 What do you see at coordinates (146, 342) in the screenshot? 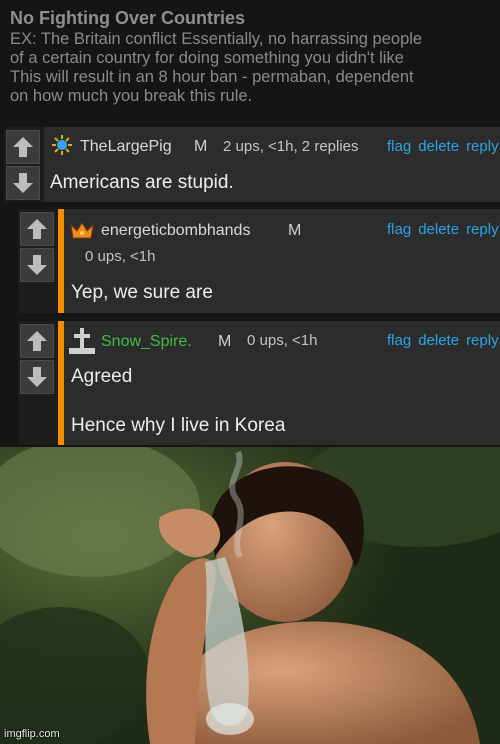
I see `username-link: Snow_Spire.` at bounding box center [146, 342].